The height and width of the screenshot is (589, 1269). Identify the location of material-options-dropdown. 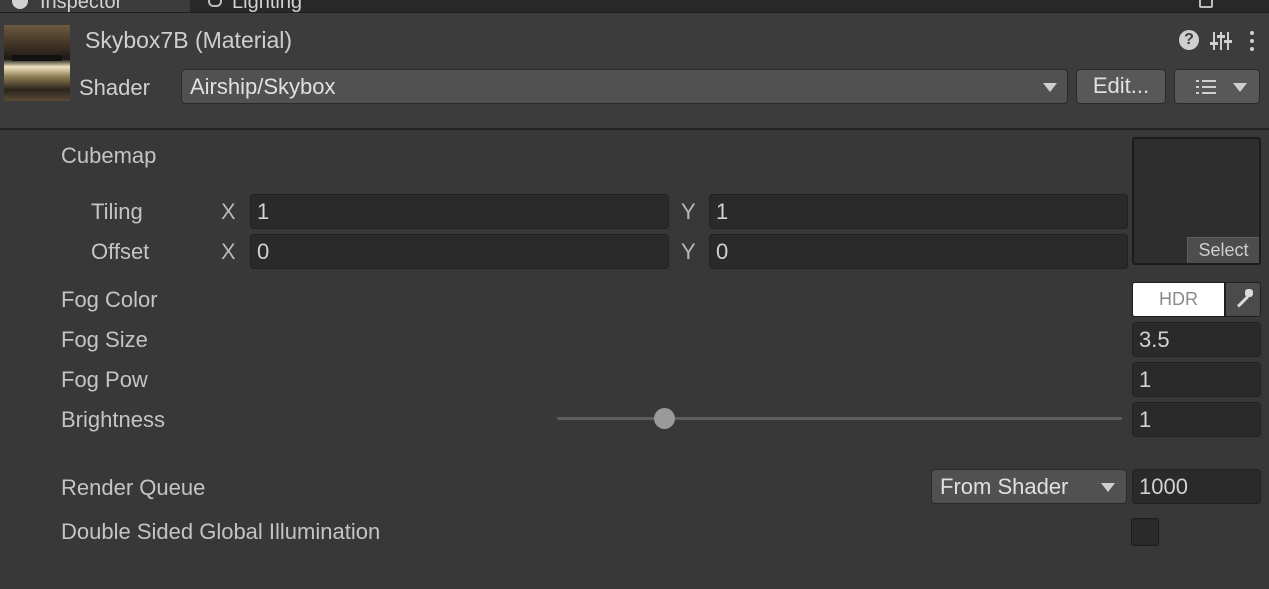
(1217, 86).